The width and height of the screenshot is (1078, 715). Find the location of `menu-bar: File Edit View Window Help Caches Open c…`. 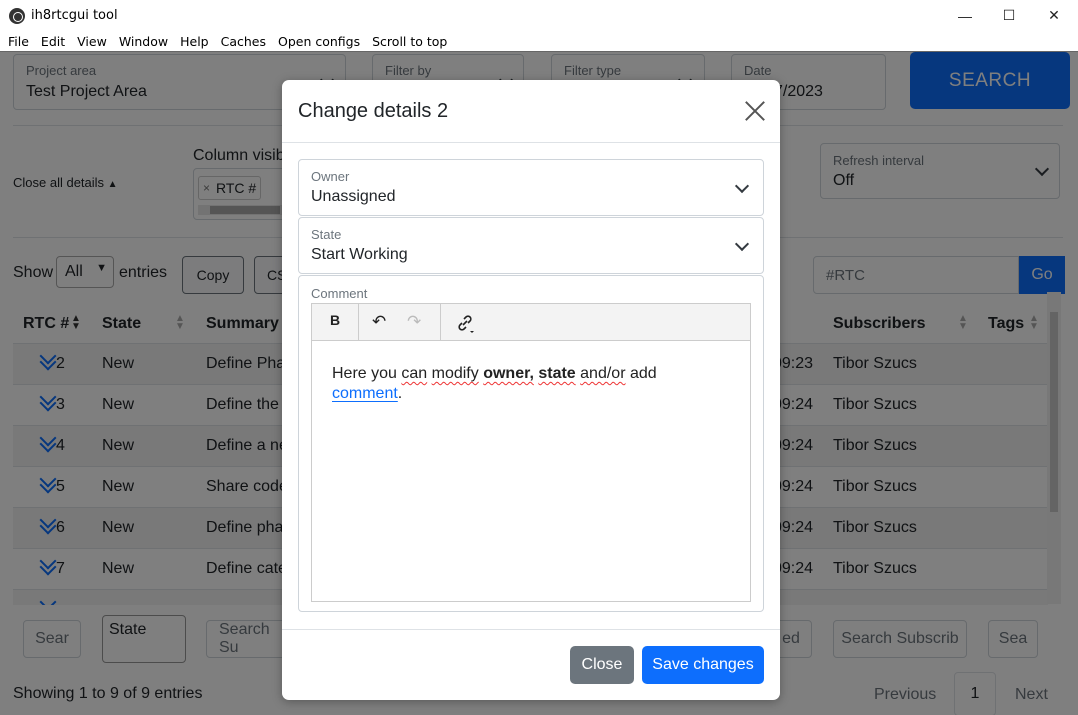

menu-bar: File Edit View Window Help Caches Open c… is located at coordinates (539, 41).